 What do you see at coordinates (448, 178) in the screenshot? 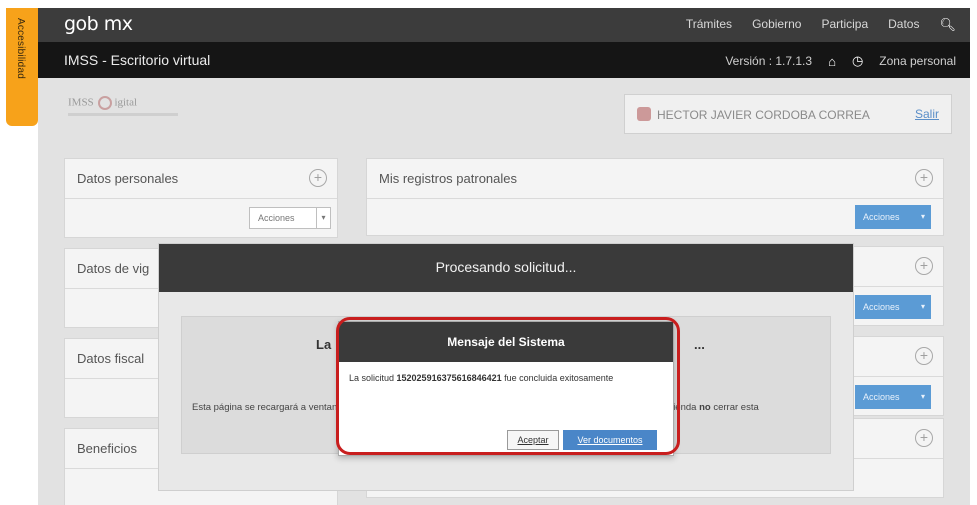
I see `panel-title: Mis registros patronales` at bounding box center [448, 178].